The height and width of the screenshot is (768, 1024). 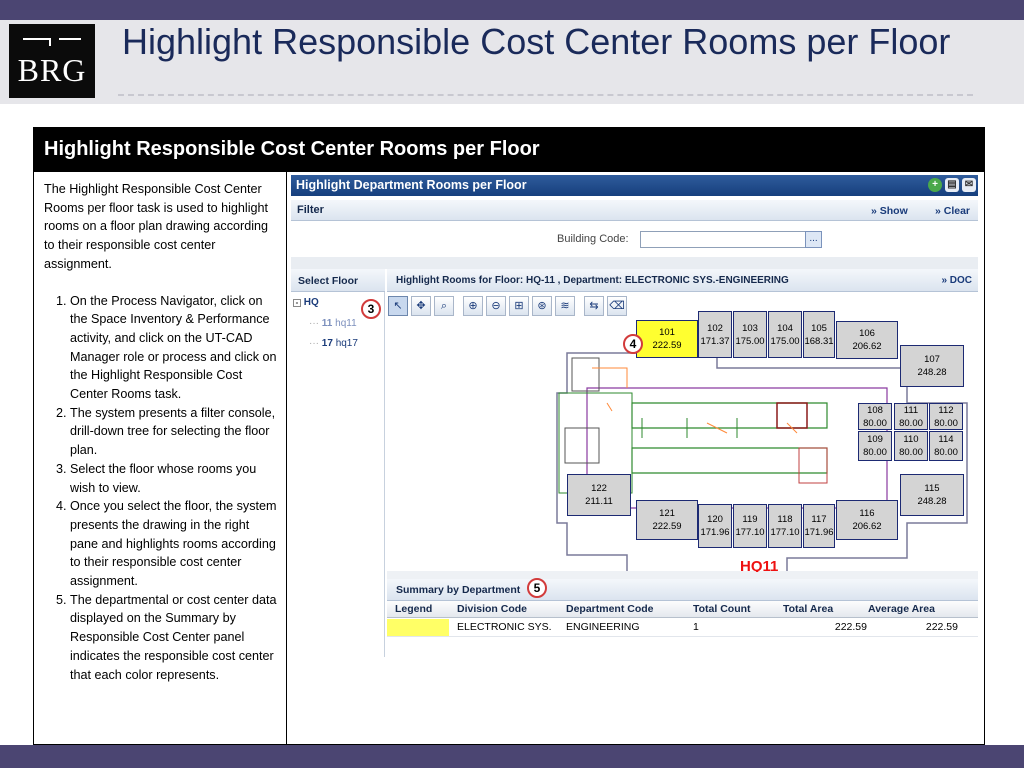 I want to click on col-total-area: Total Area, so click(x=806, y=608).